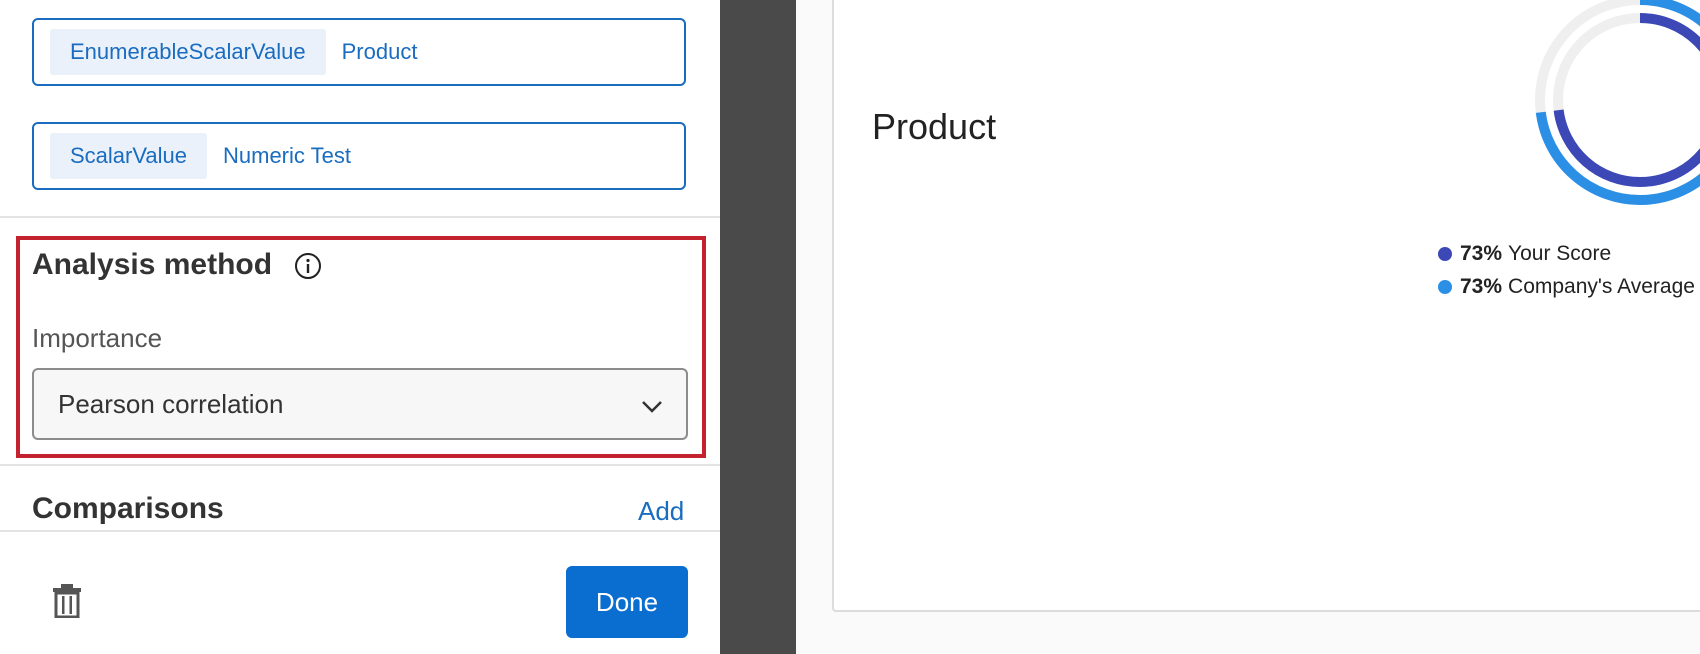  I want to click on field-value: Numeric Test, so click(287, 155).